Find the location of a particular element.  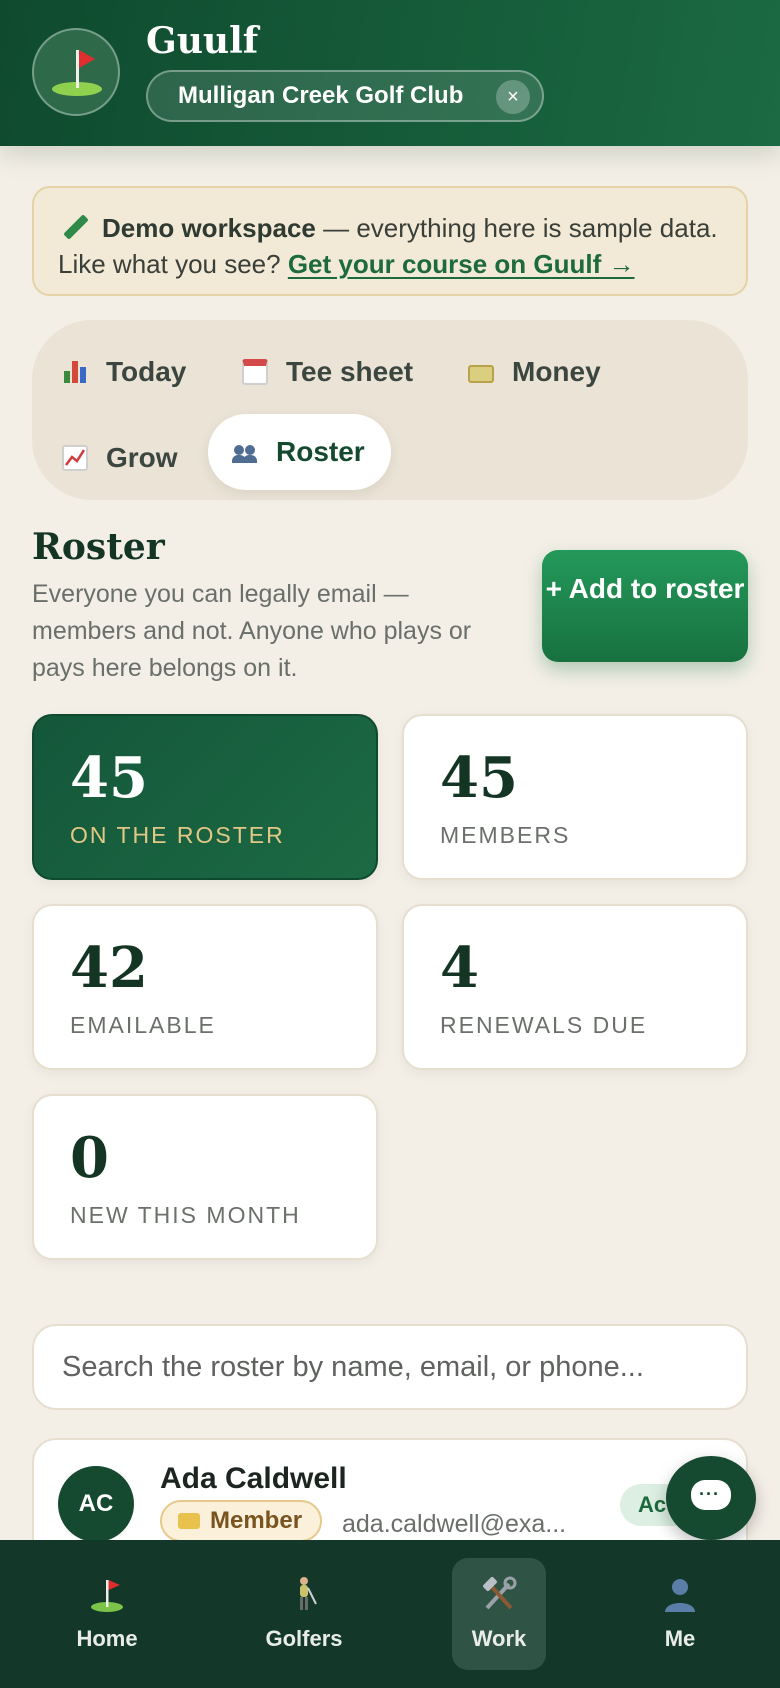

nav-me: Me is located at coordinates (680, 1614).